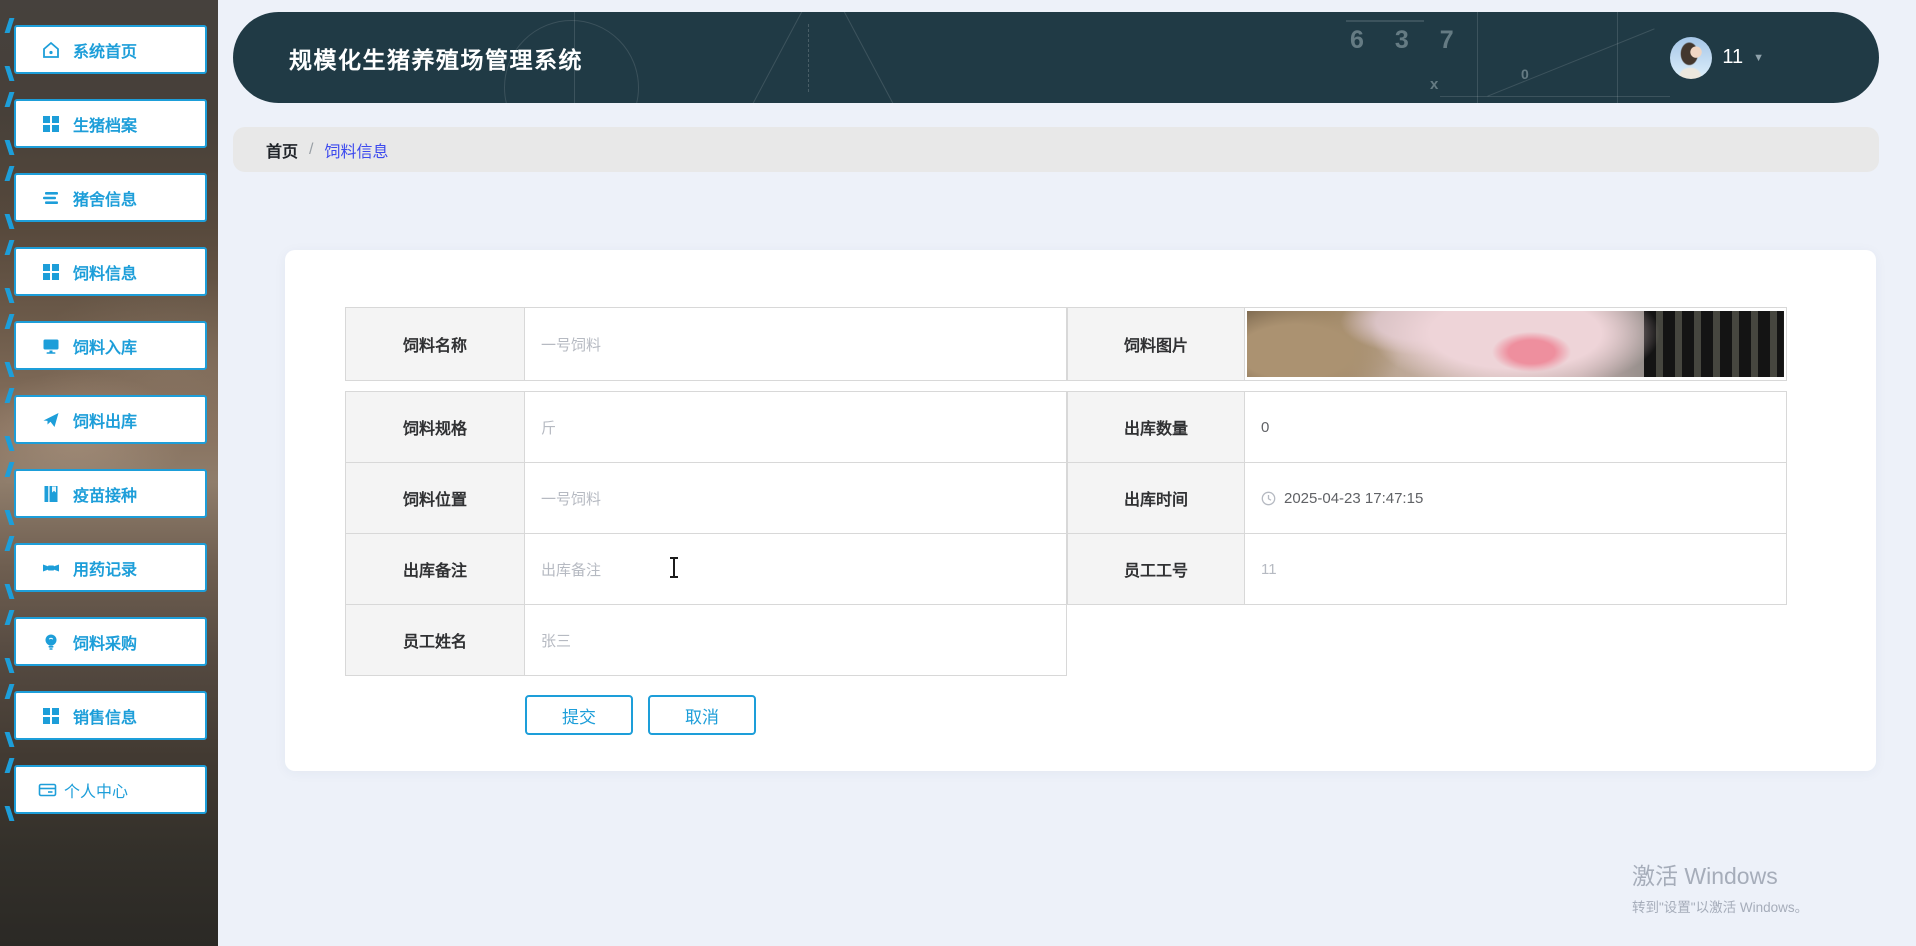 This screenshot has height=946, width=1916. Describe the element at coordinates (795, 569) in the screenshot. I see `outbound-remark-input: 出库备注` at that location.